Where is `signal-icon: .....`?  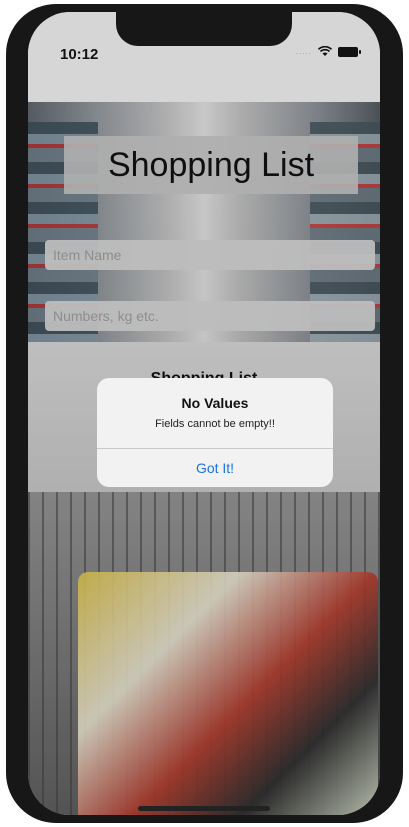 signal-icon: ..... is located at coordinates (303, 51).